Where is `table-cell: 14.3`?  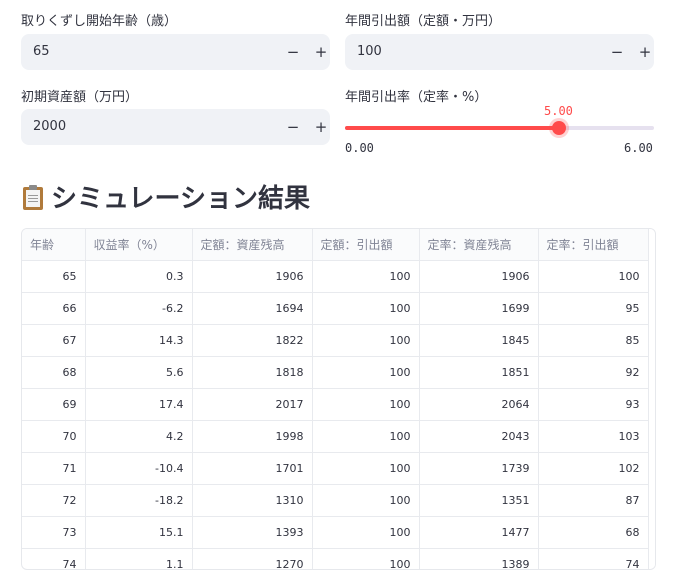
table-cell: 14.3 is located at coordinates (138, 341).